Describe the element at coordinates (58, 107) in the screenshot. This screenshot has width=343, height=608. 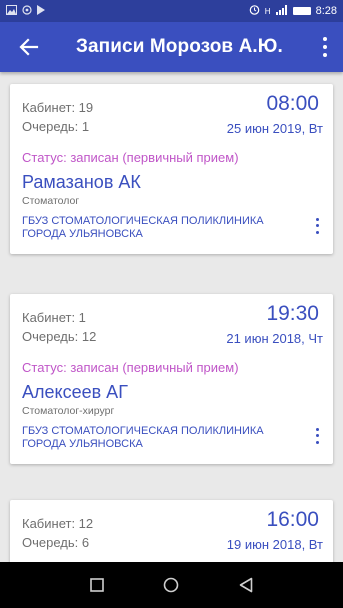
I see `cabinet-label: Кабинет: 19` at that location.